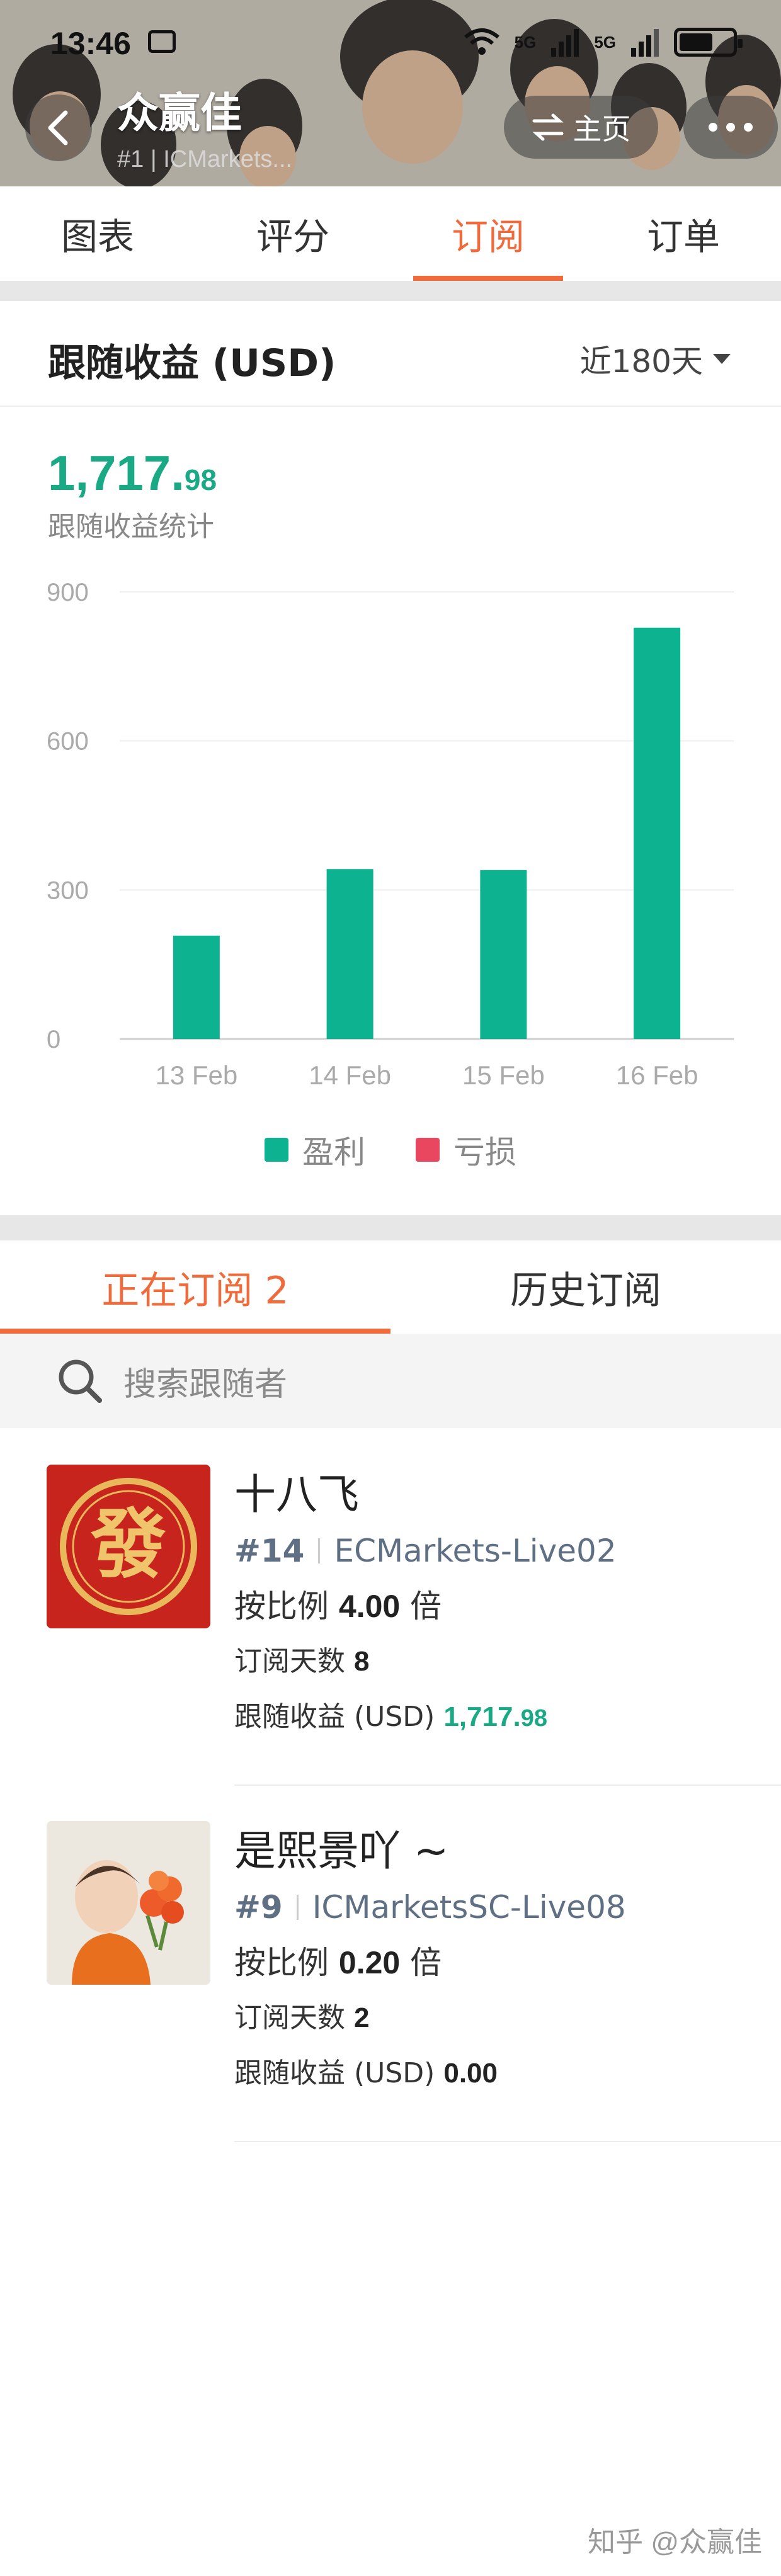 This screenshot has width=781, height=2576. I want to click on chart-y-ticks: 0 300 600 900, so click(68, 816).